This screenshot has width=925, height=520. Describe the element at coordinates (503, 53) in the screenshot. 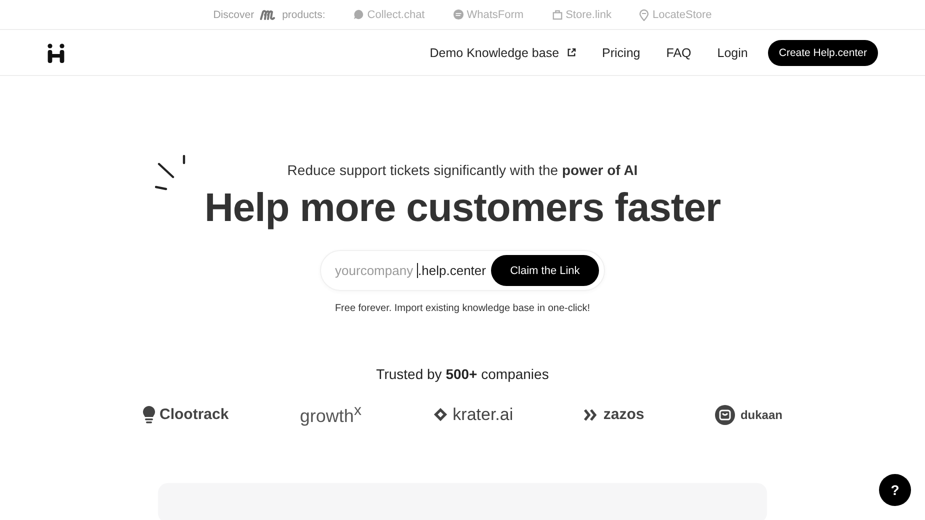

I see `nav-link: Demo Knowledge base` at that location.